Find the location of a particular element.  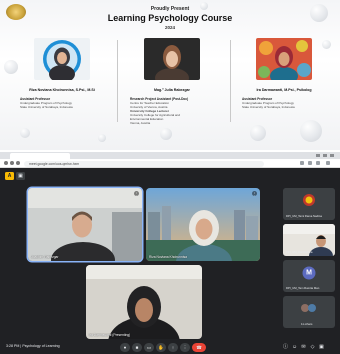

participant-name: Ira Darmawanti (Presenting) is located at coordinates (110, 335).